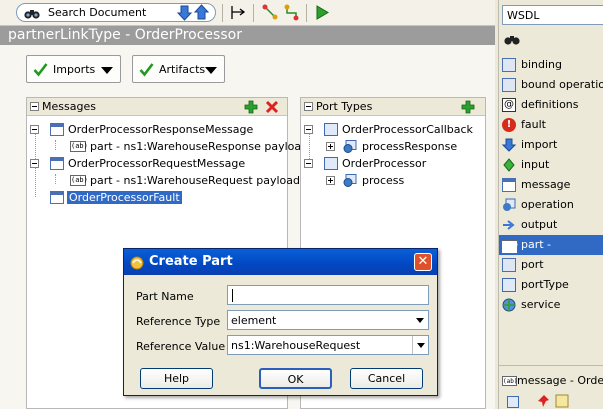 The height and width of the screenshot is (409, 603). I want to click on palette-item-operation: operation, so click(551, 205).